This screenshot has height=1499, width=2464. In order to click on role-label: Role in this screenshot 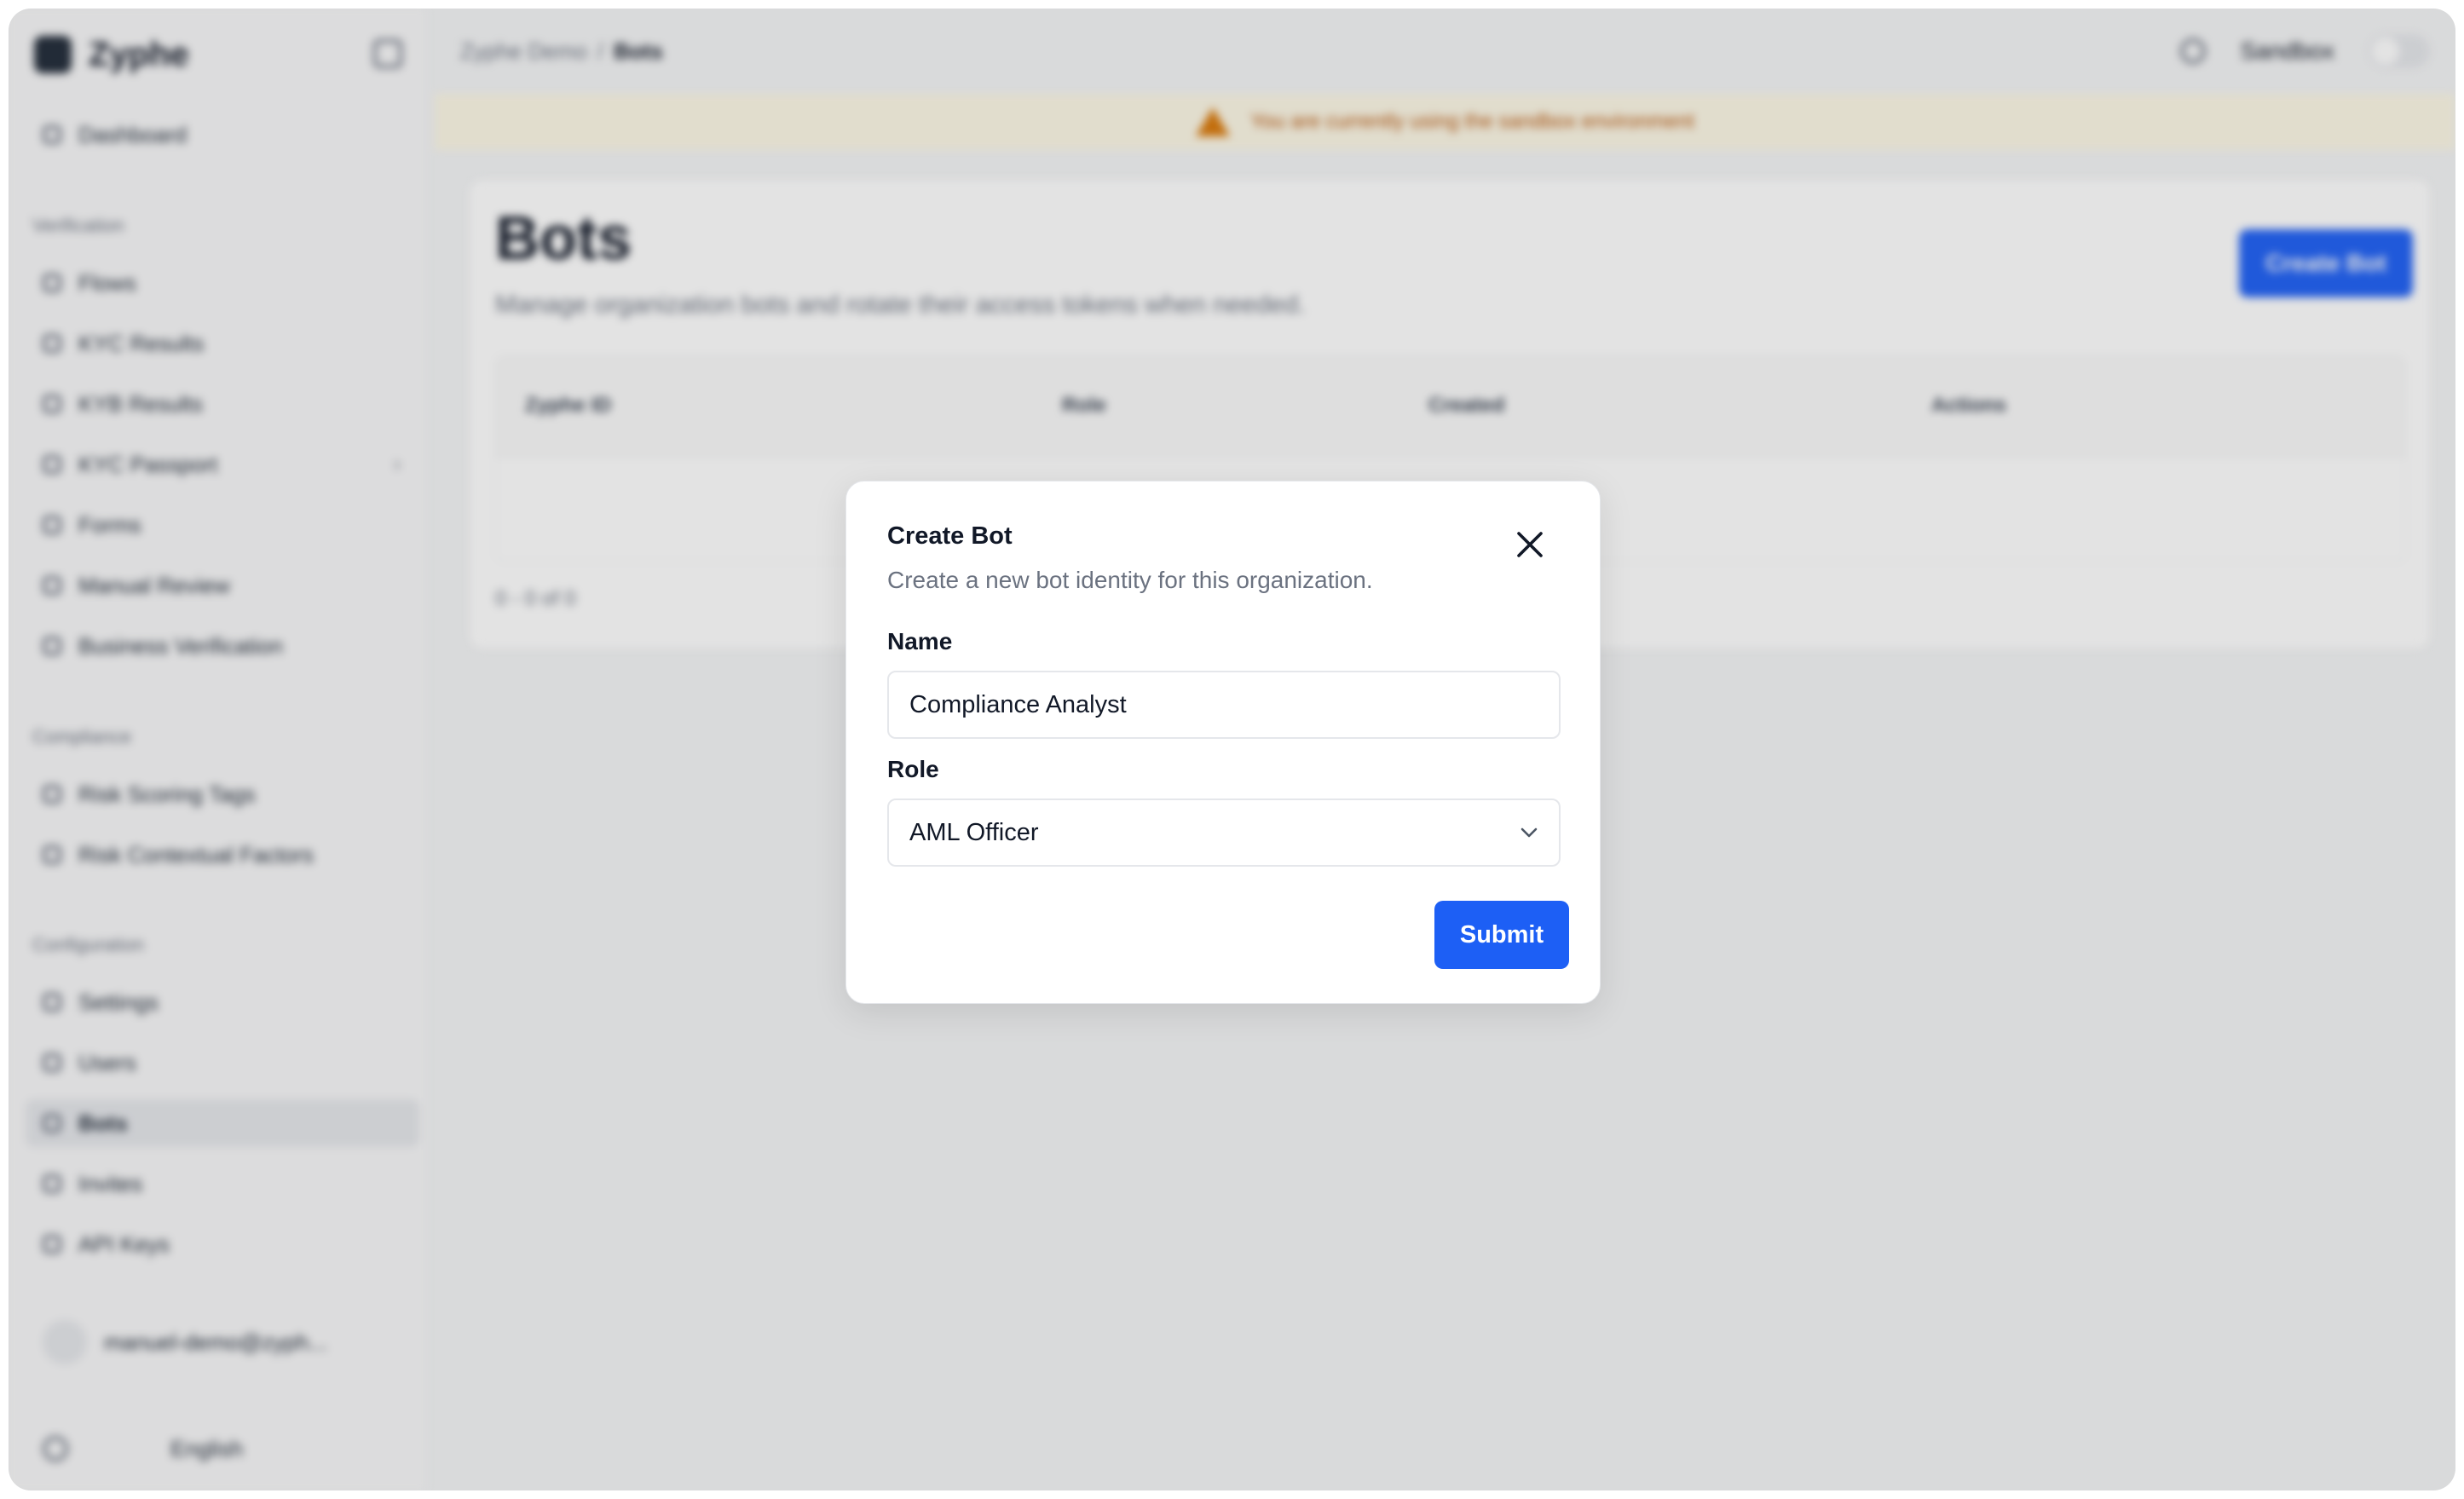, I will do `click(913, 769)`.